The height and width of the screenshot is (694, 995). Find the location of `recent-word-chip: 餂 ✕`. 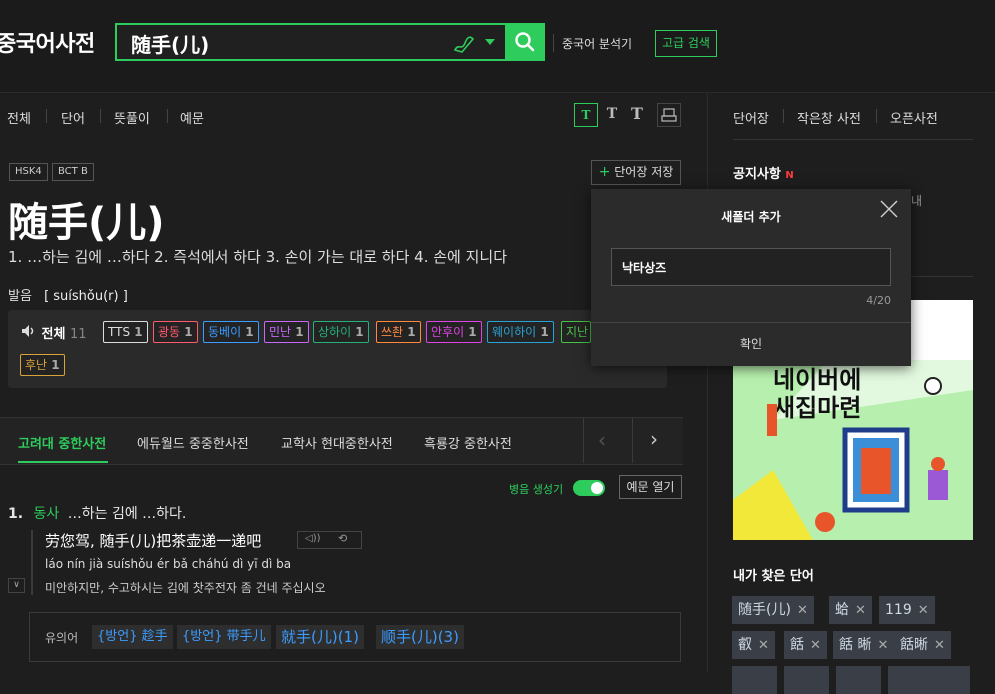

recent-word-chip: 餂 ✕ is located at coordinates (805, 645).